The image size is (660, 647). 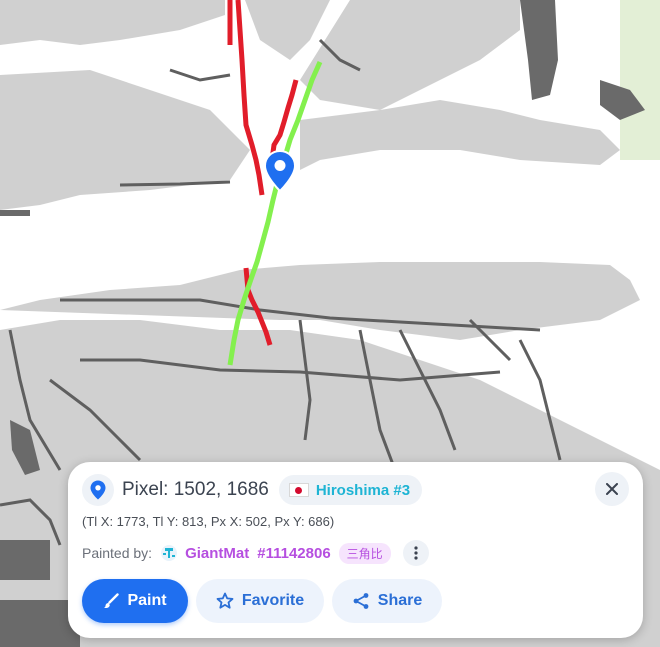 What do you see at coordinates (361, 601) in the screenshot?
I see `share-icon` at bounding box center [361, 601].